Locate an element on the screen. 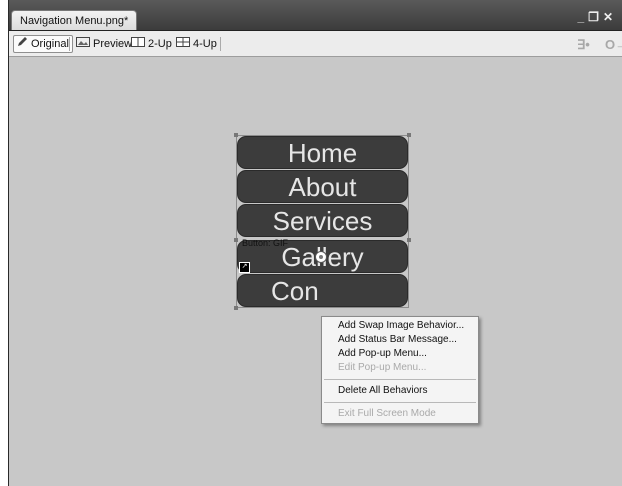  slice-label: Button: GIF is located at coordinates (265, 243).